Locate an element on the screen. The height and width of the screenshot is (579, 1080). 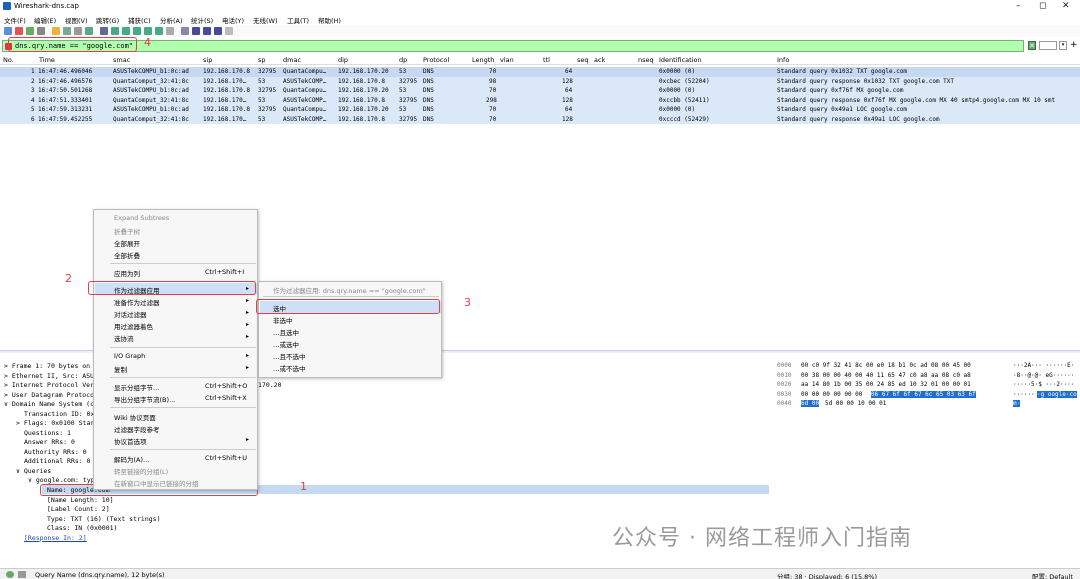
menu-analyze: 分析(A) is located at coordinates (171, 20).